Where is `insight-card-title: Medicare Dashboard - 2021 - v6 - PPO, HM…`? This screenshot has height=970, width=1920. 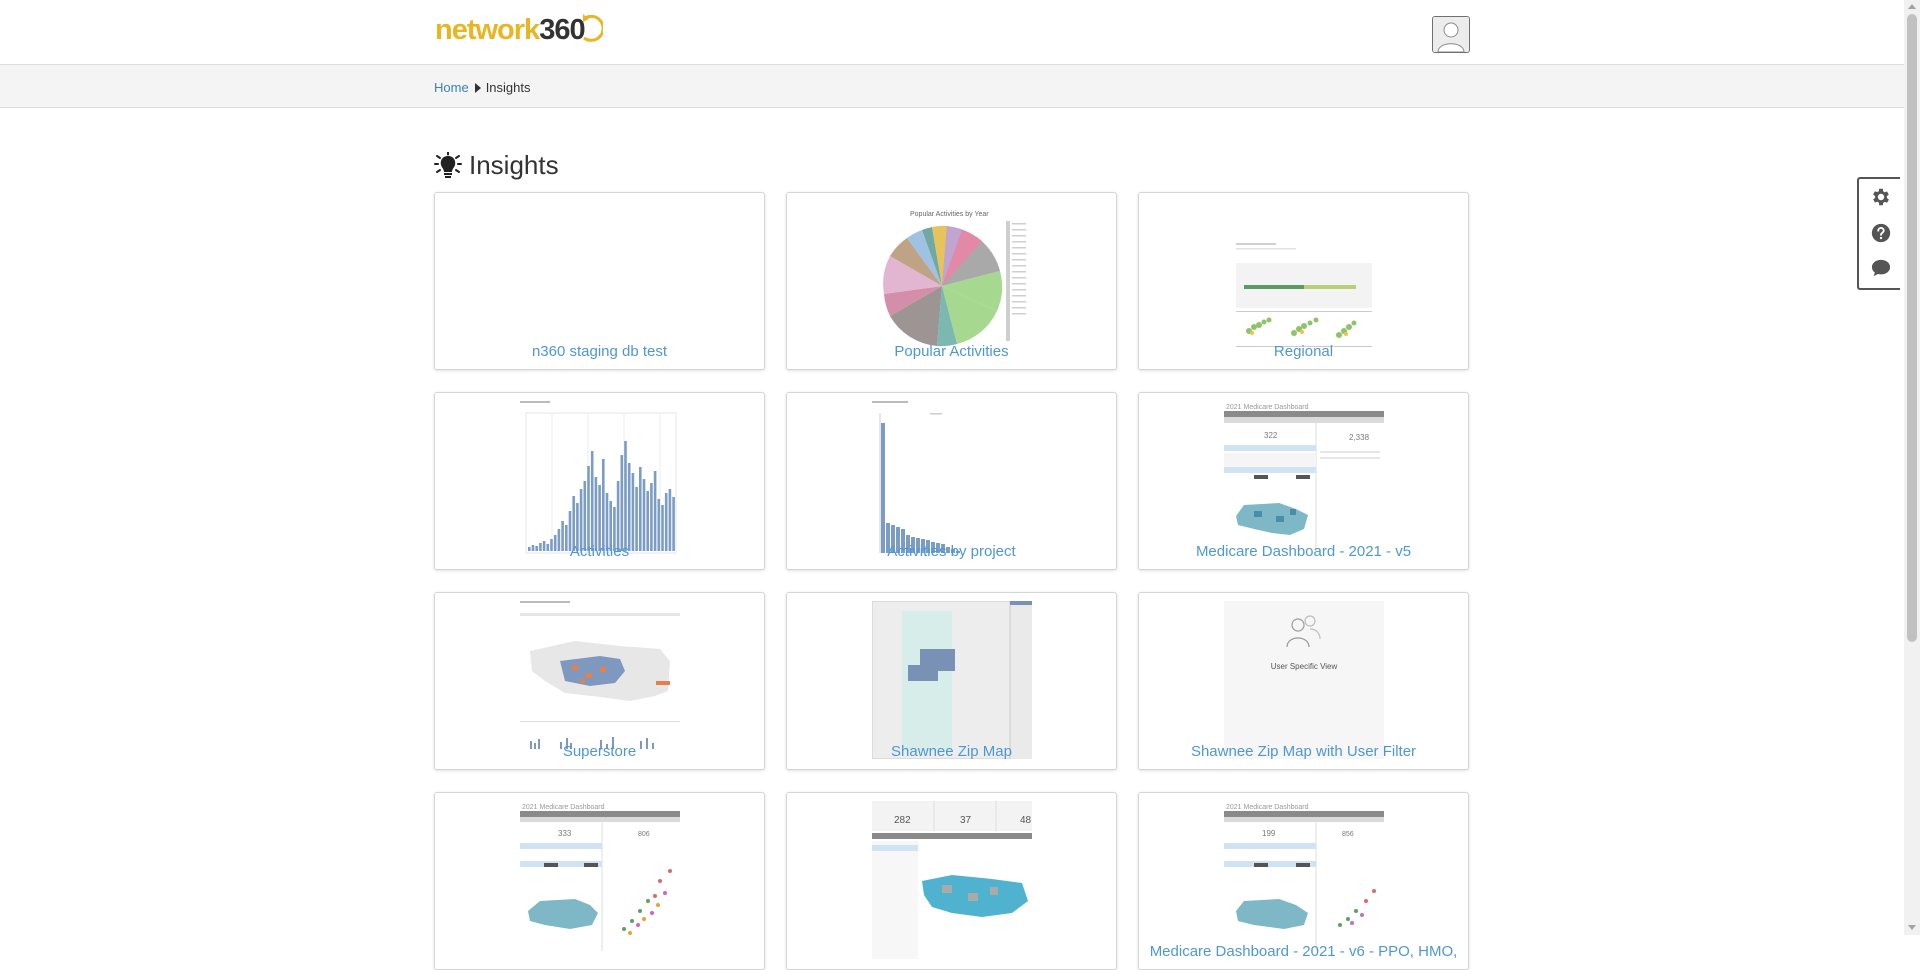 insight-card-title: Medicare Dashboard - 2021 - v6 - PPO, HM… is located at coordinates (1303, 951).